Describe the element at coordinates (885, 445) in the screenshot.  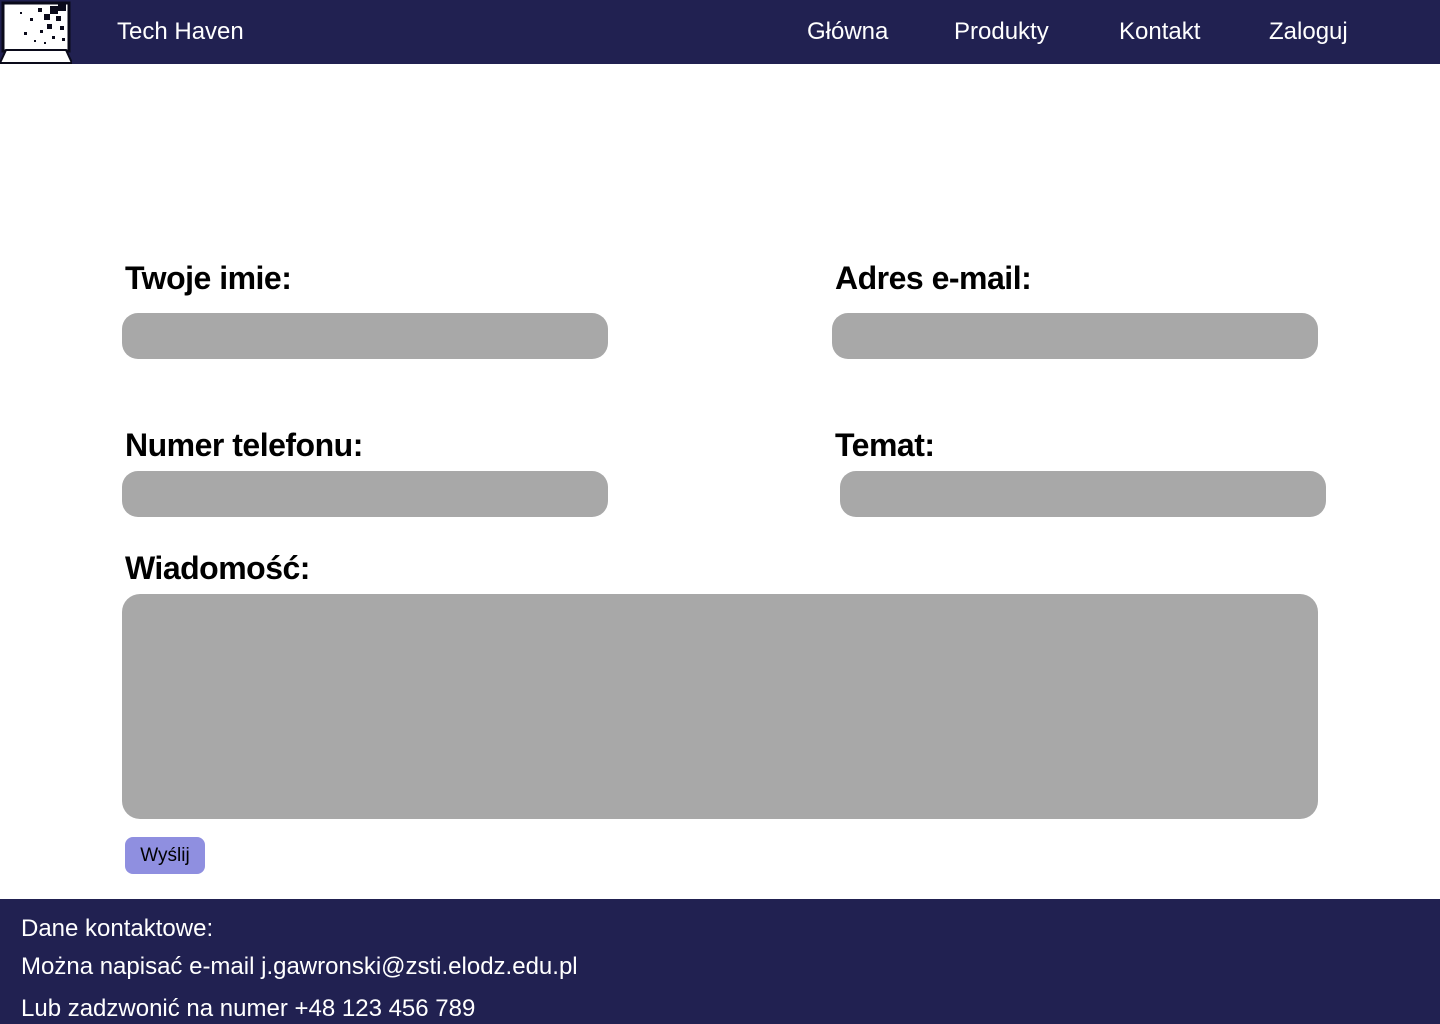
I see `subject-label: Temat:` at that location.